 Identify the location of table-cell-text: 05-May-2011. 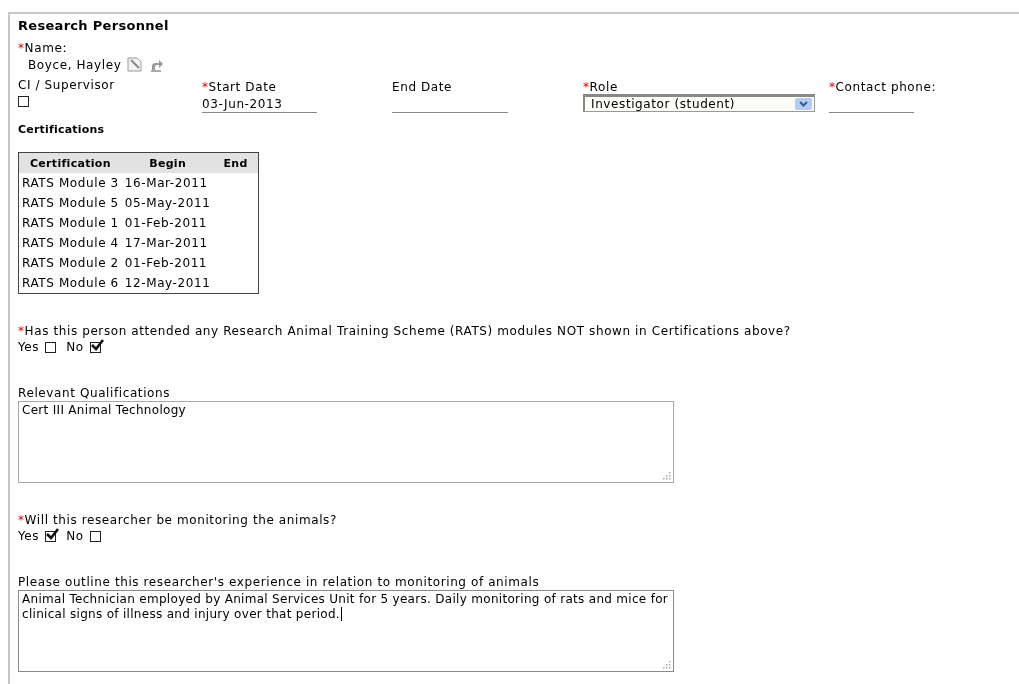
(167, 203).